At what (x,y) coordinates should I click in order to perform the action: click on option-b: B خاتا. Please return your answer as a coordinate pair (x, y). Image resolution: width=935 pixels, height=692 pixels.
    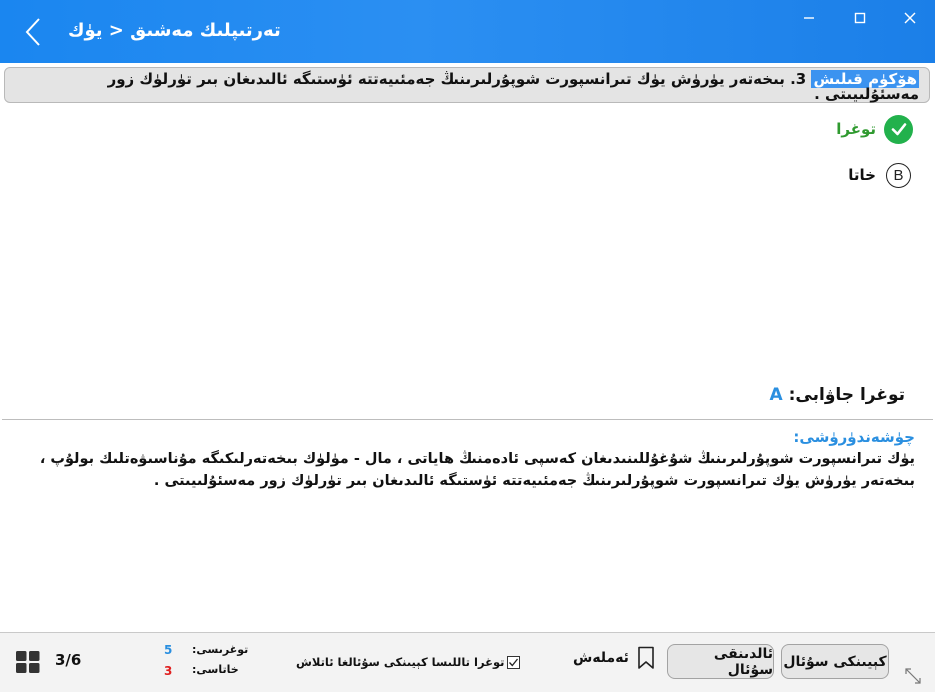
    Looking at the image, I should click on (880, 175).